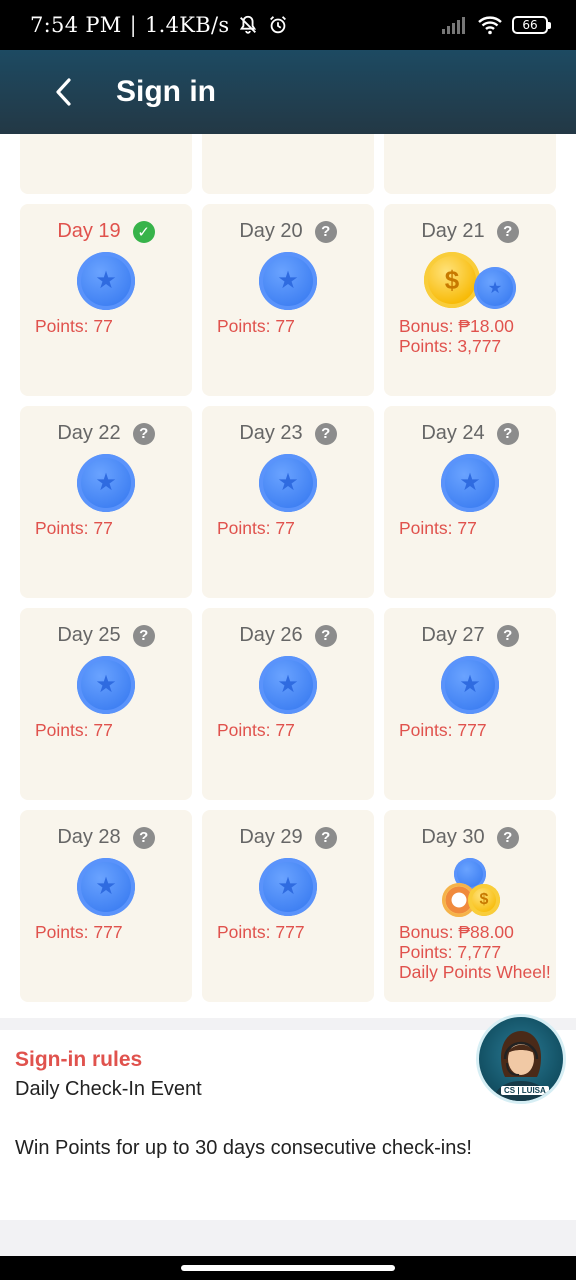 The width and height of the screenshot is (576, 1280). Describe the element at coordinates (450, 346) in the screenshot. I see `points-text: Points: 3,777` at that location.